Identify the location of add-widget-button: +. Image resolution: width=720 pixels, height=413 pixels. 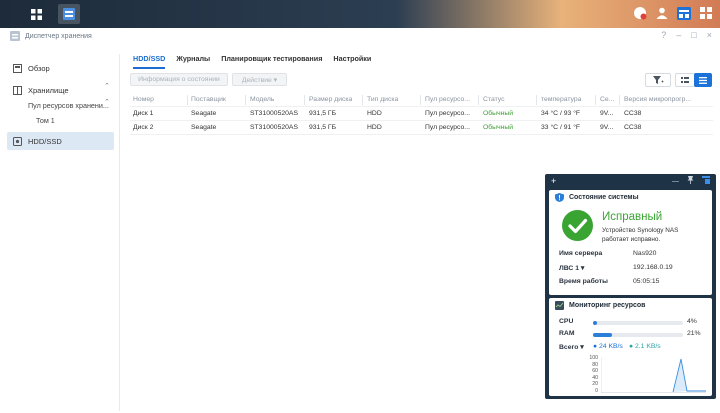
(553, 181).